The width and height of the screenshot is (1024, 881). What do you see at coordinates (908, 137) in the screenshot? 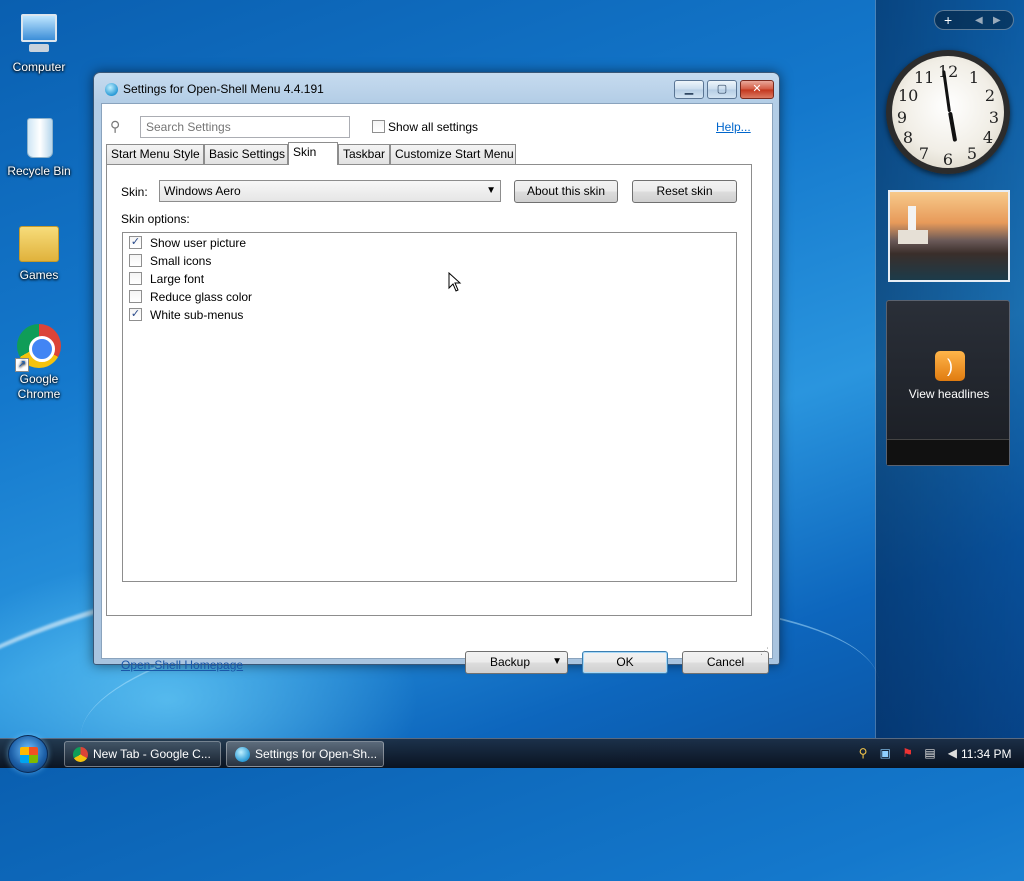
I see `clock-number: 8` at bounding box center [908, 137].